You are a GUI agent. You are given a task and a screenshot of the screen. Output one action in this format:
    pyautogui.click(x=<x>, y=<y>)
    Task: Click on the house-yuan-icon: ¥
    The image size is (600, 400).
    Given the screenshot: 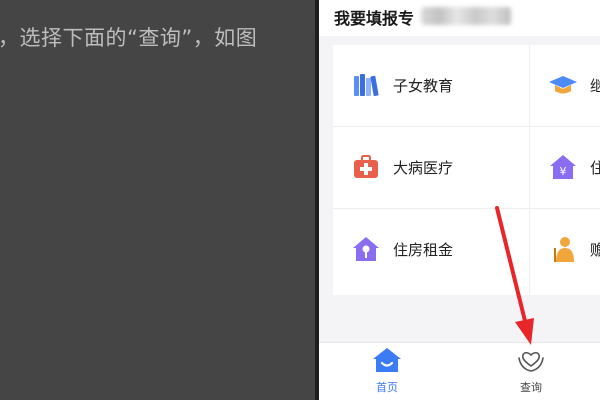 What is the action you would take?
    pyautogui.click(x=563, y=167)
    